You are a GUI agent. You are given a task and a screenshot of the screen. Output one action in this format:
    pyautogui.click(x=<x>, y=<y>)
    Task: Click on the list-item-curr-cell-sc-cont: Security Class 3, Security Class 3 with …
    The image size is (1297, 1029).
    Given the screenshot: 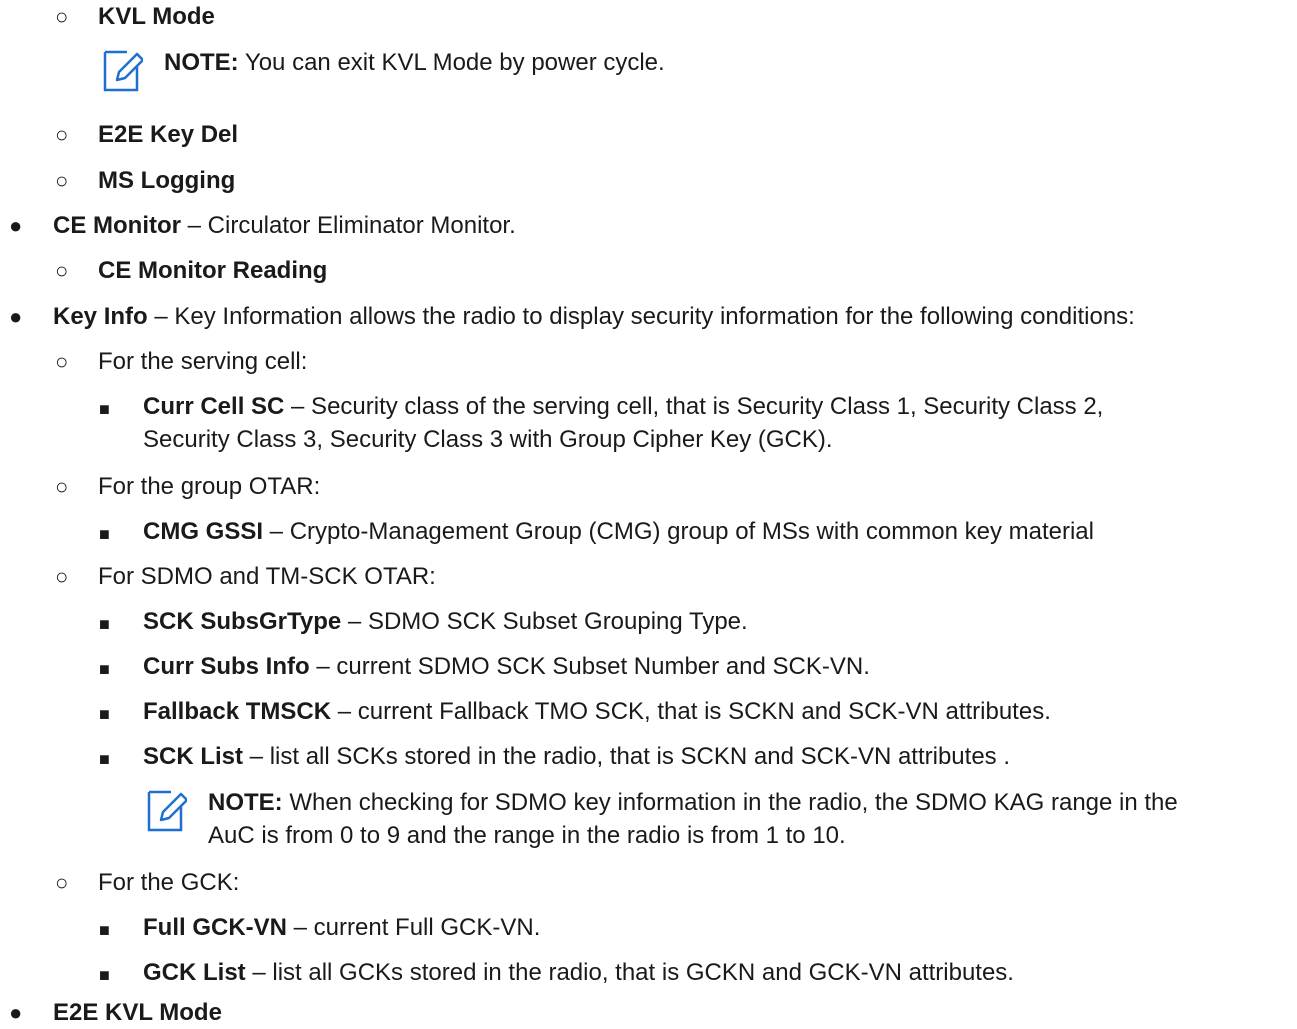 What is the action you would take?
    pyautogui.click(x=488, y=439)
    